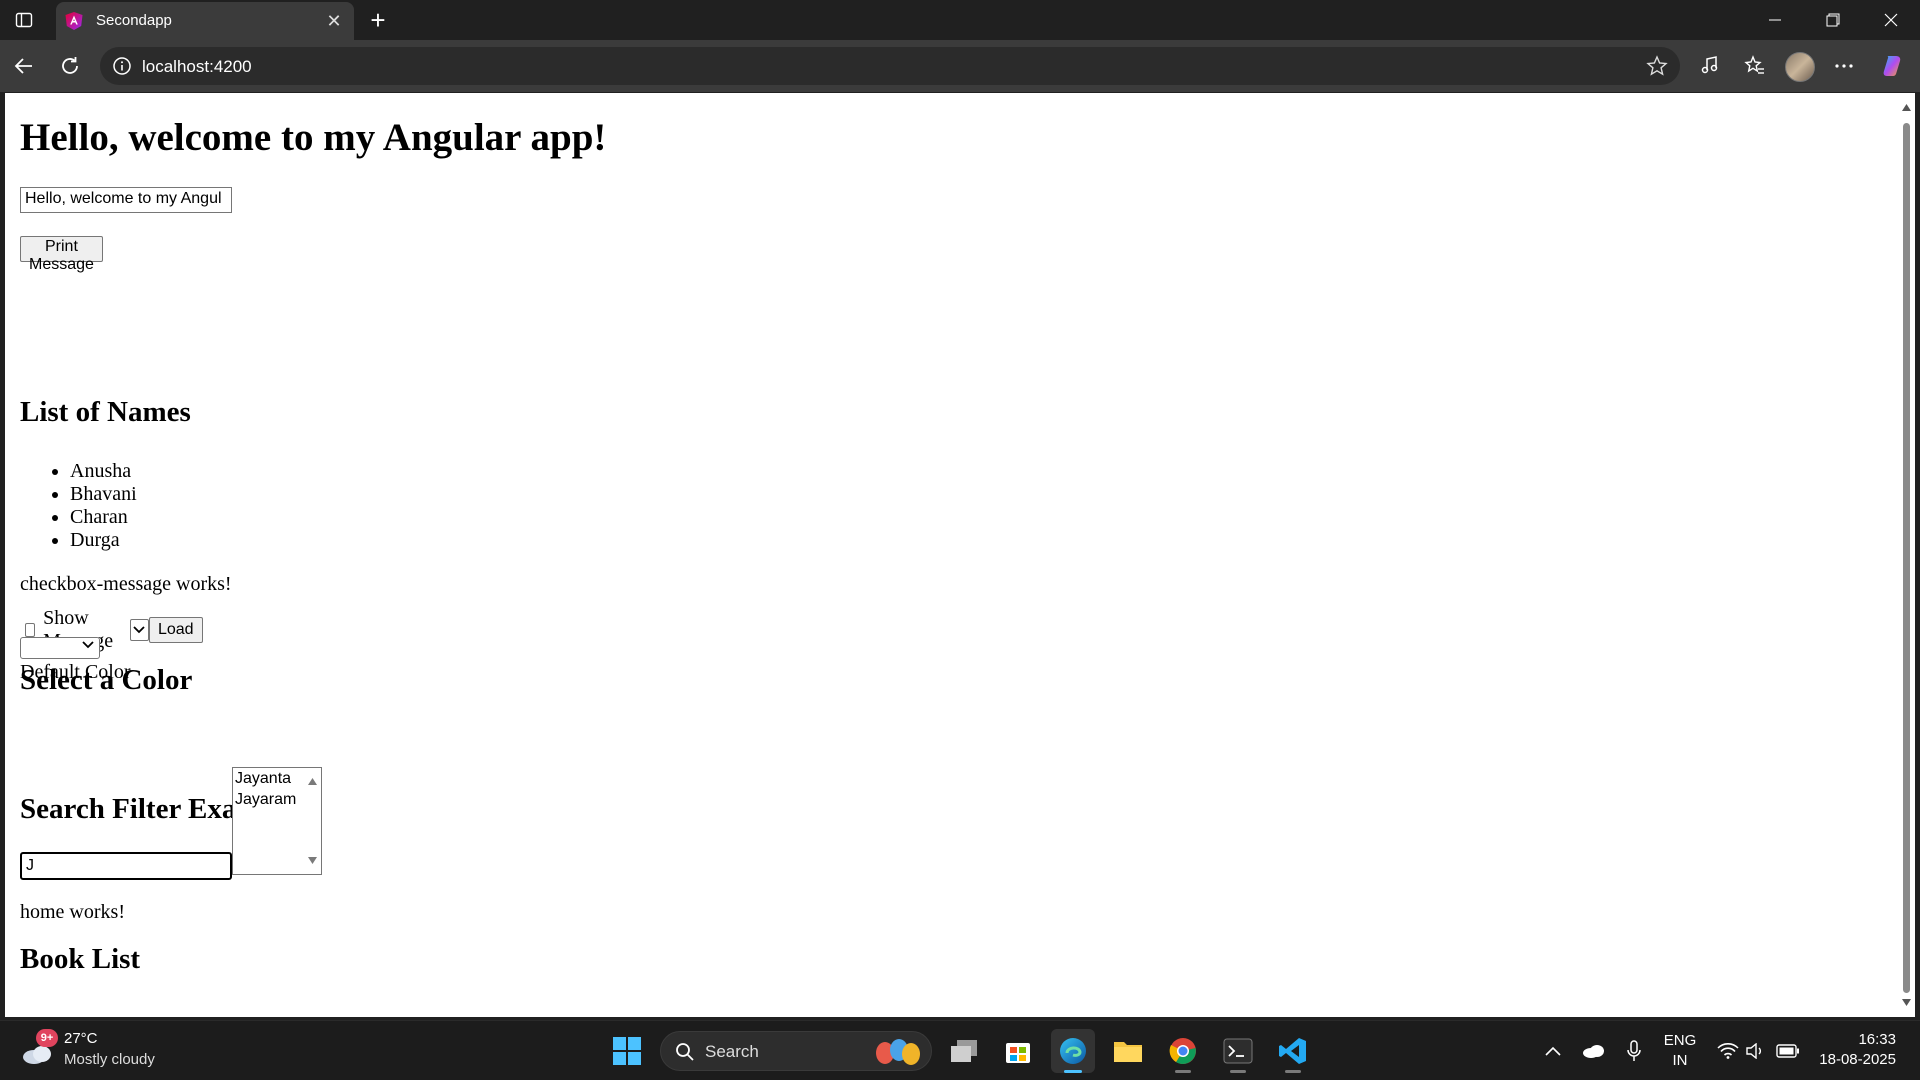  What do you see at coordinates (103, 540) in the screenshot?
I see `list-item: Durga` at bounding box center [103, 540].